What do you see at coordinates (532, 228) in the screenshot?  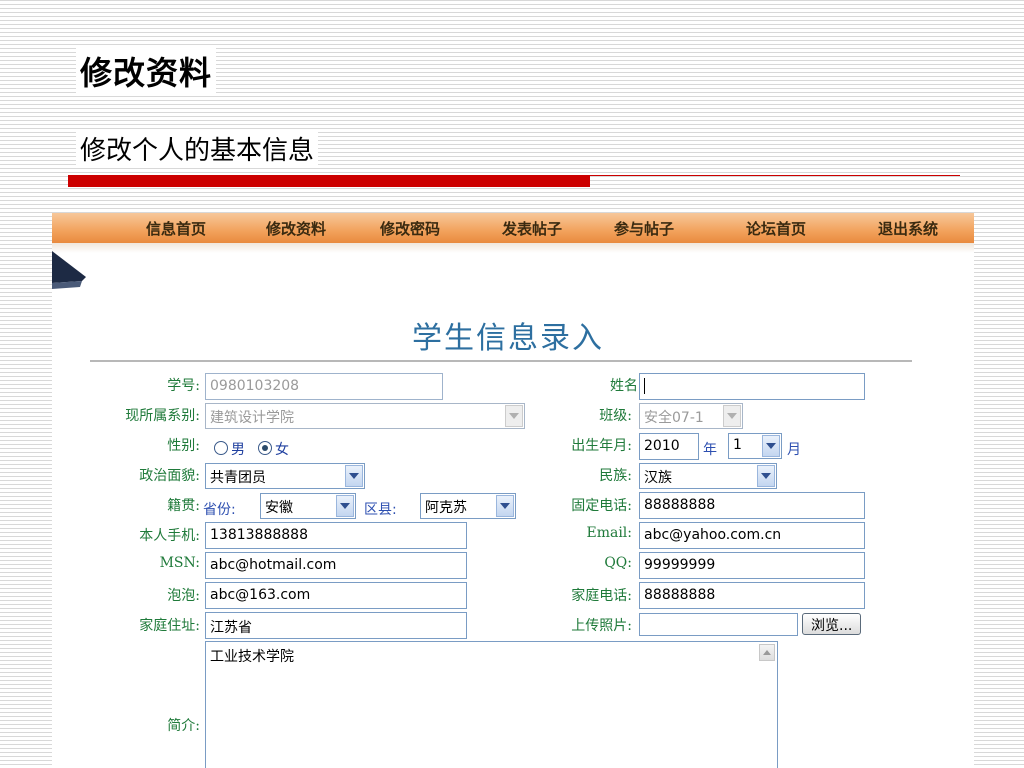 I see `nav-item-new-post: 发表帖子` at bounding box center [532, 228].